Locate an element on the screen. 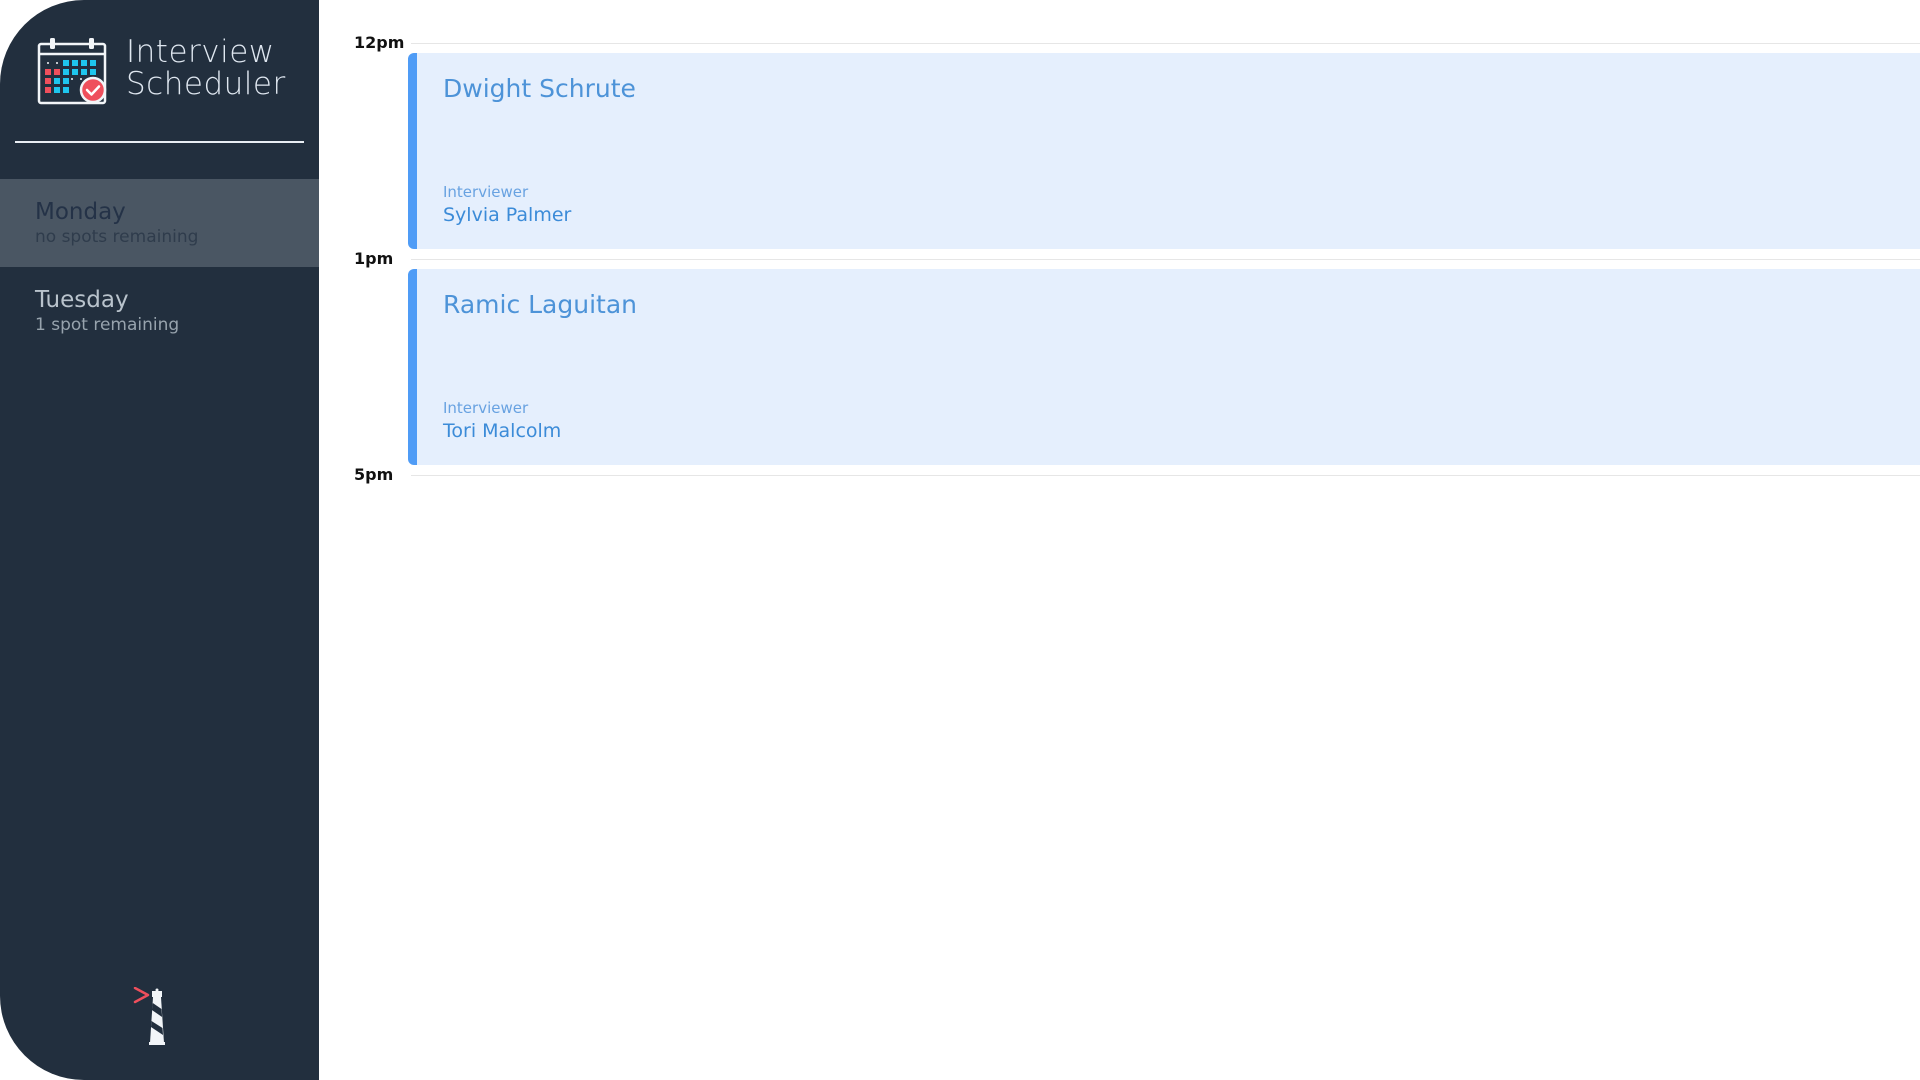  time-label-5pm: 5pm is located at coordinates (374, 474).